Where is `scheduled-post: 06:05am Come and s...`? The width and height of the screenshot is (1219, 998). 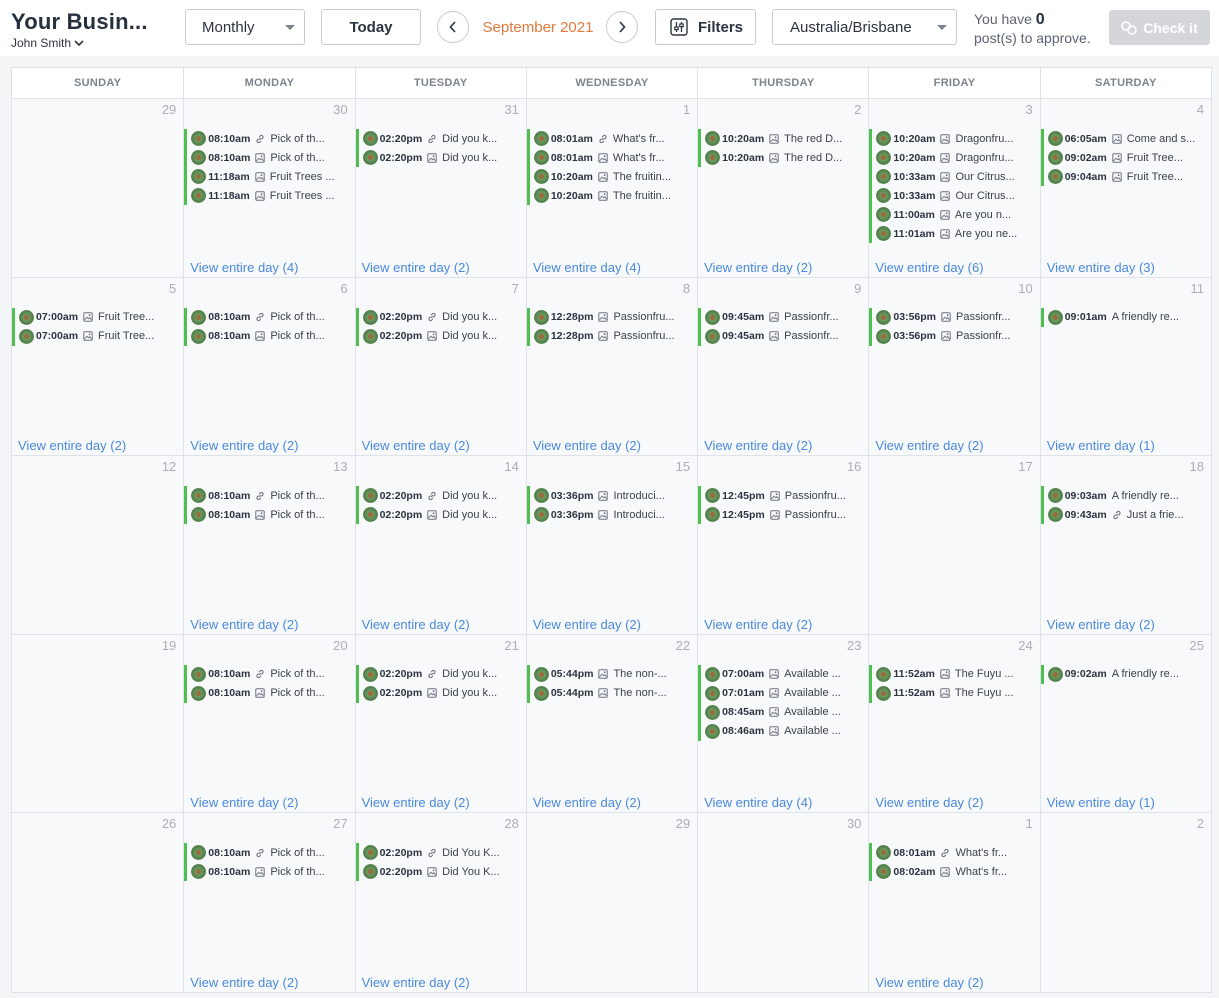
scheduled-post: 06:05am Come and s... is located at coordinates (1123, 138).